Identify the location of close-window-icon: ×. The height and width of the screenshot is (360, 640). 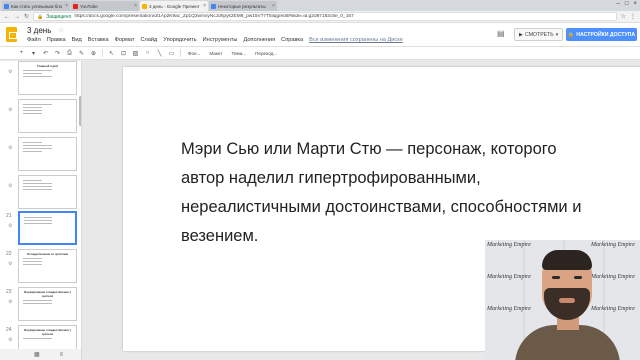
(635, 4).